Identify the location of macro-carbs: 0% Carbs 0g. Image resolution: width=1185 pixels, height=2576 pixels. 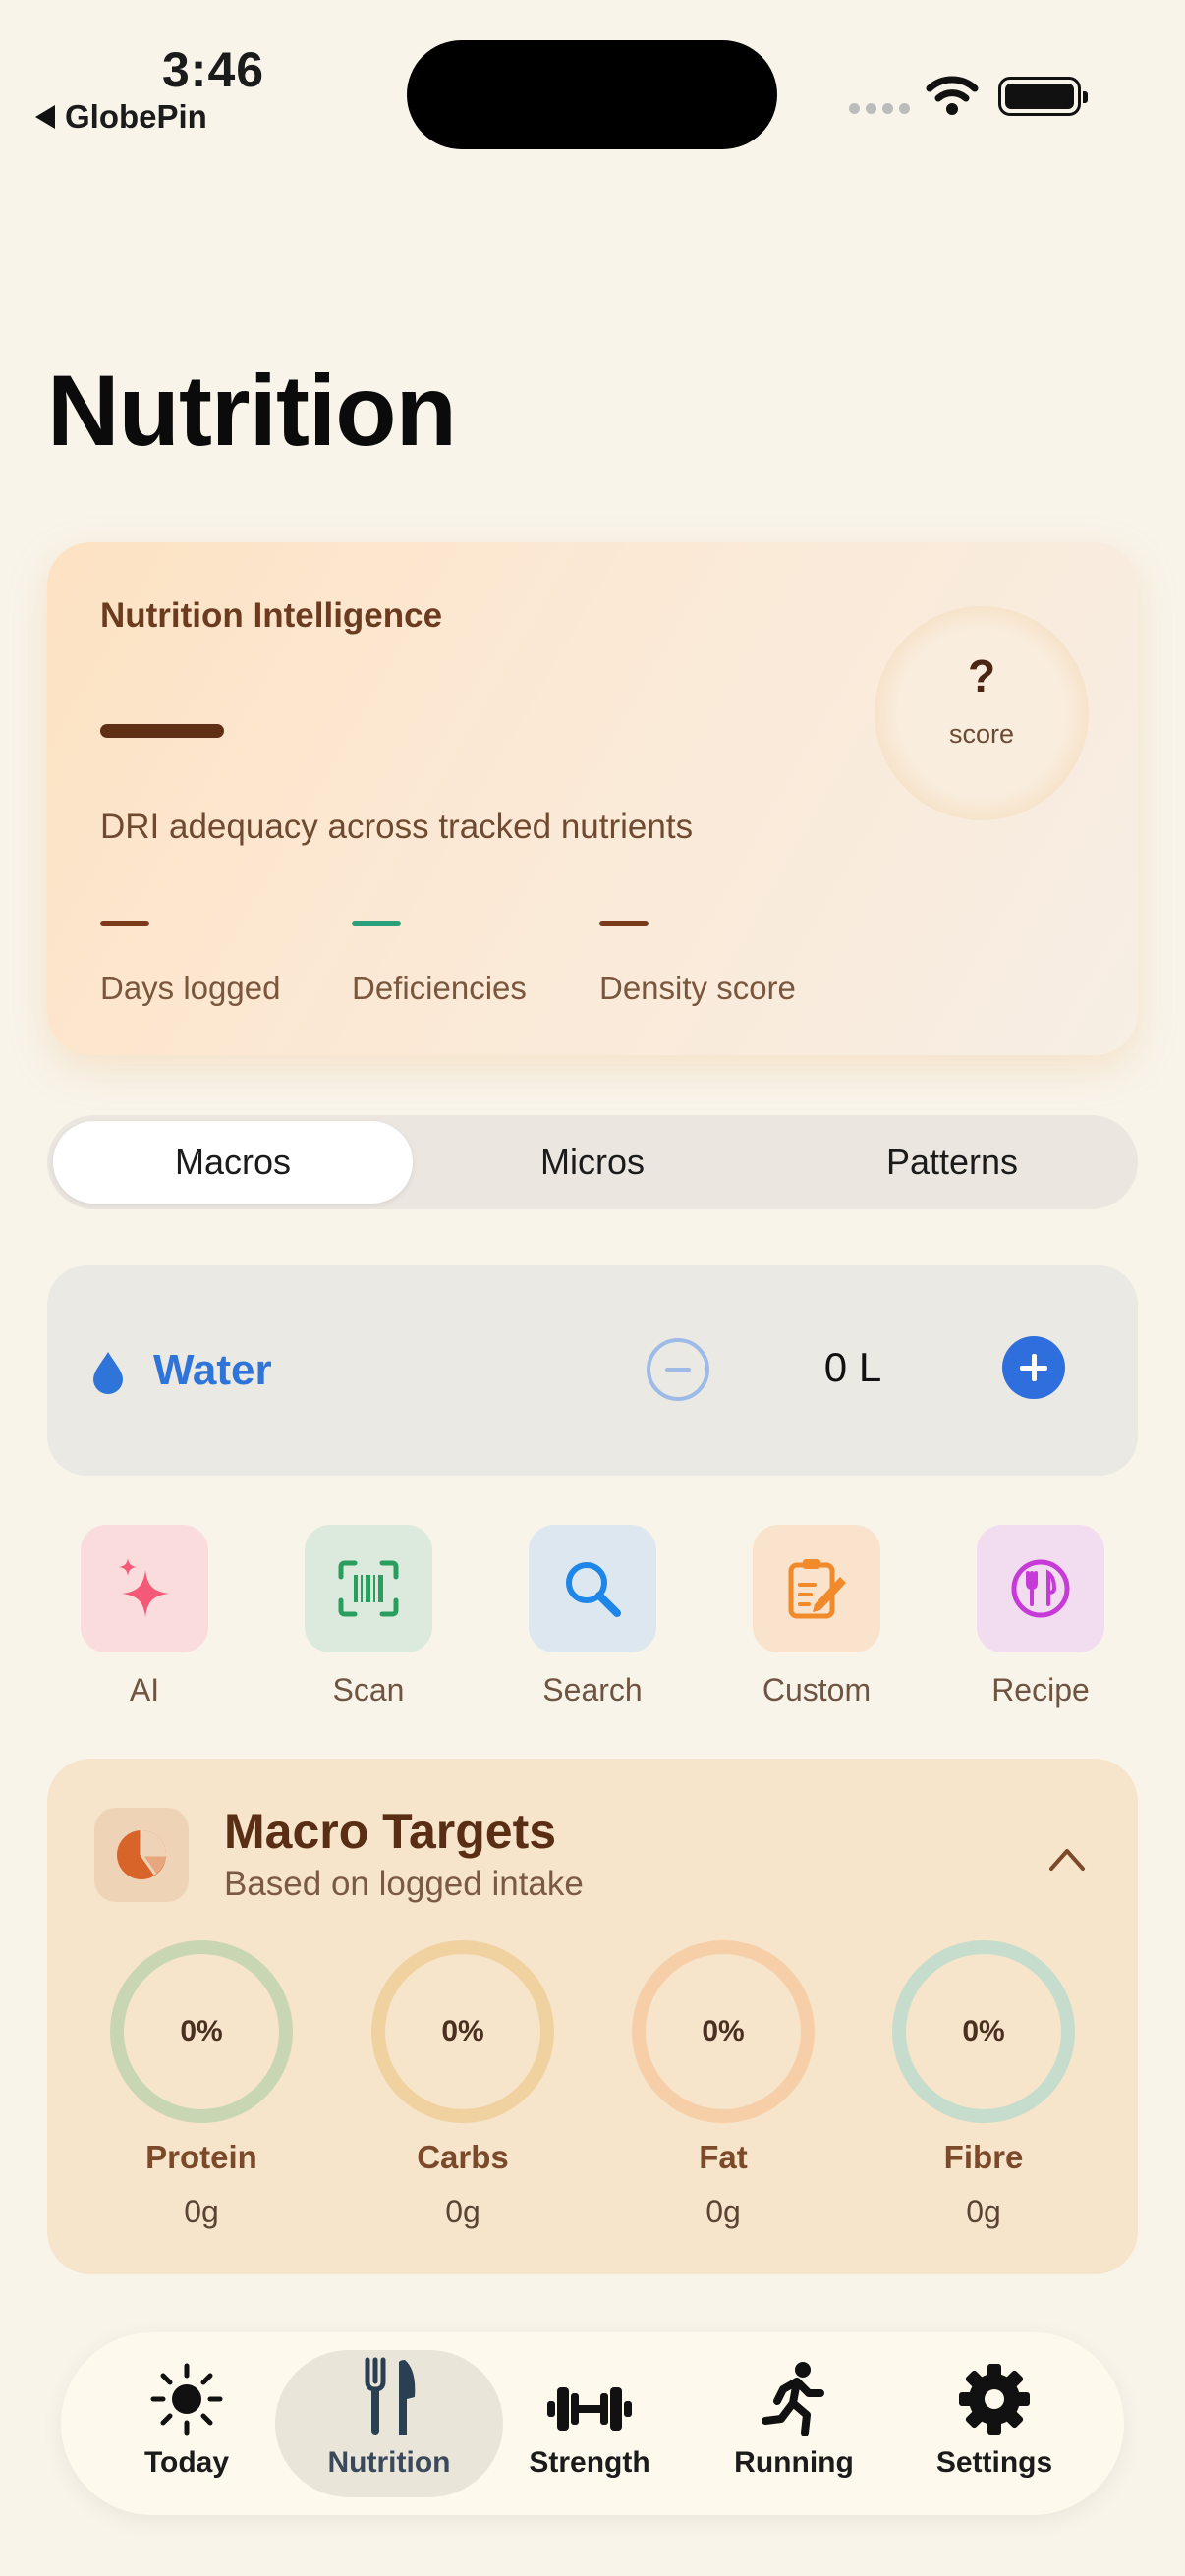
(463, 2085).